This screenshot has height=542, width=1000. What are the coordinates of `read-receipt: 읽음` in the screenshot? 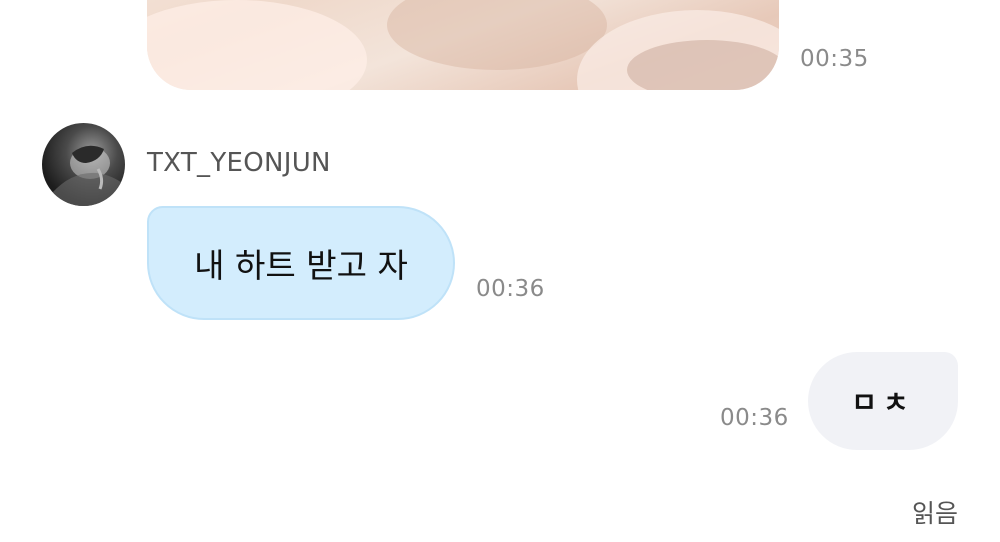 It's located at (935, 513).